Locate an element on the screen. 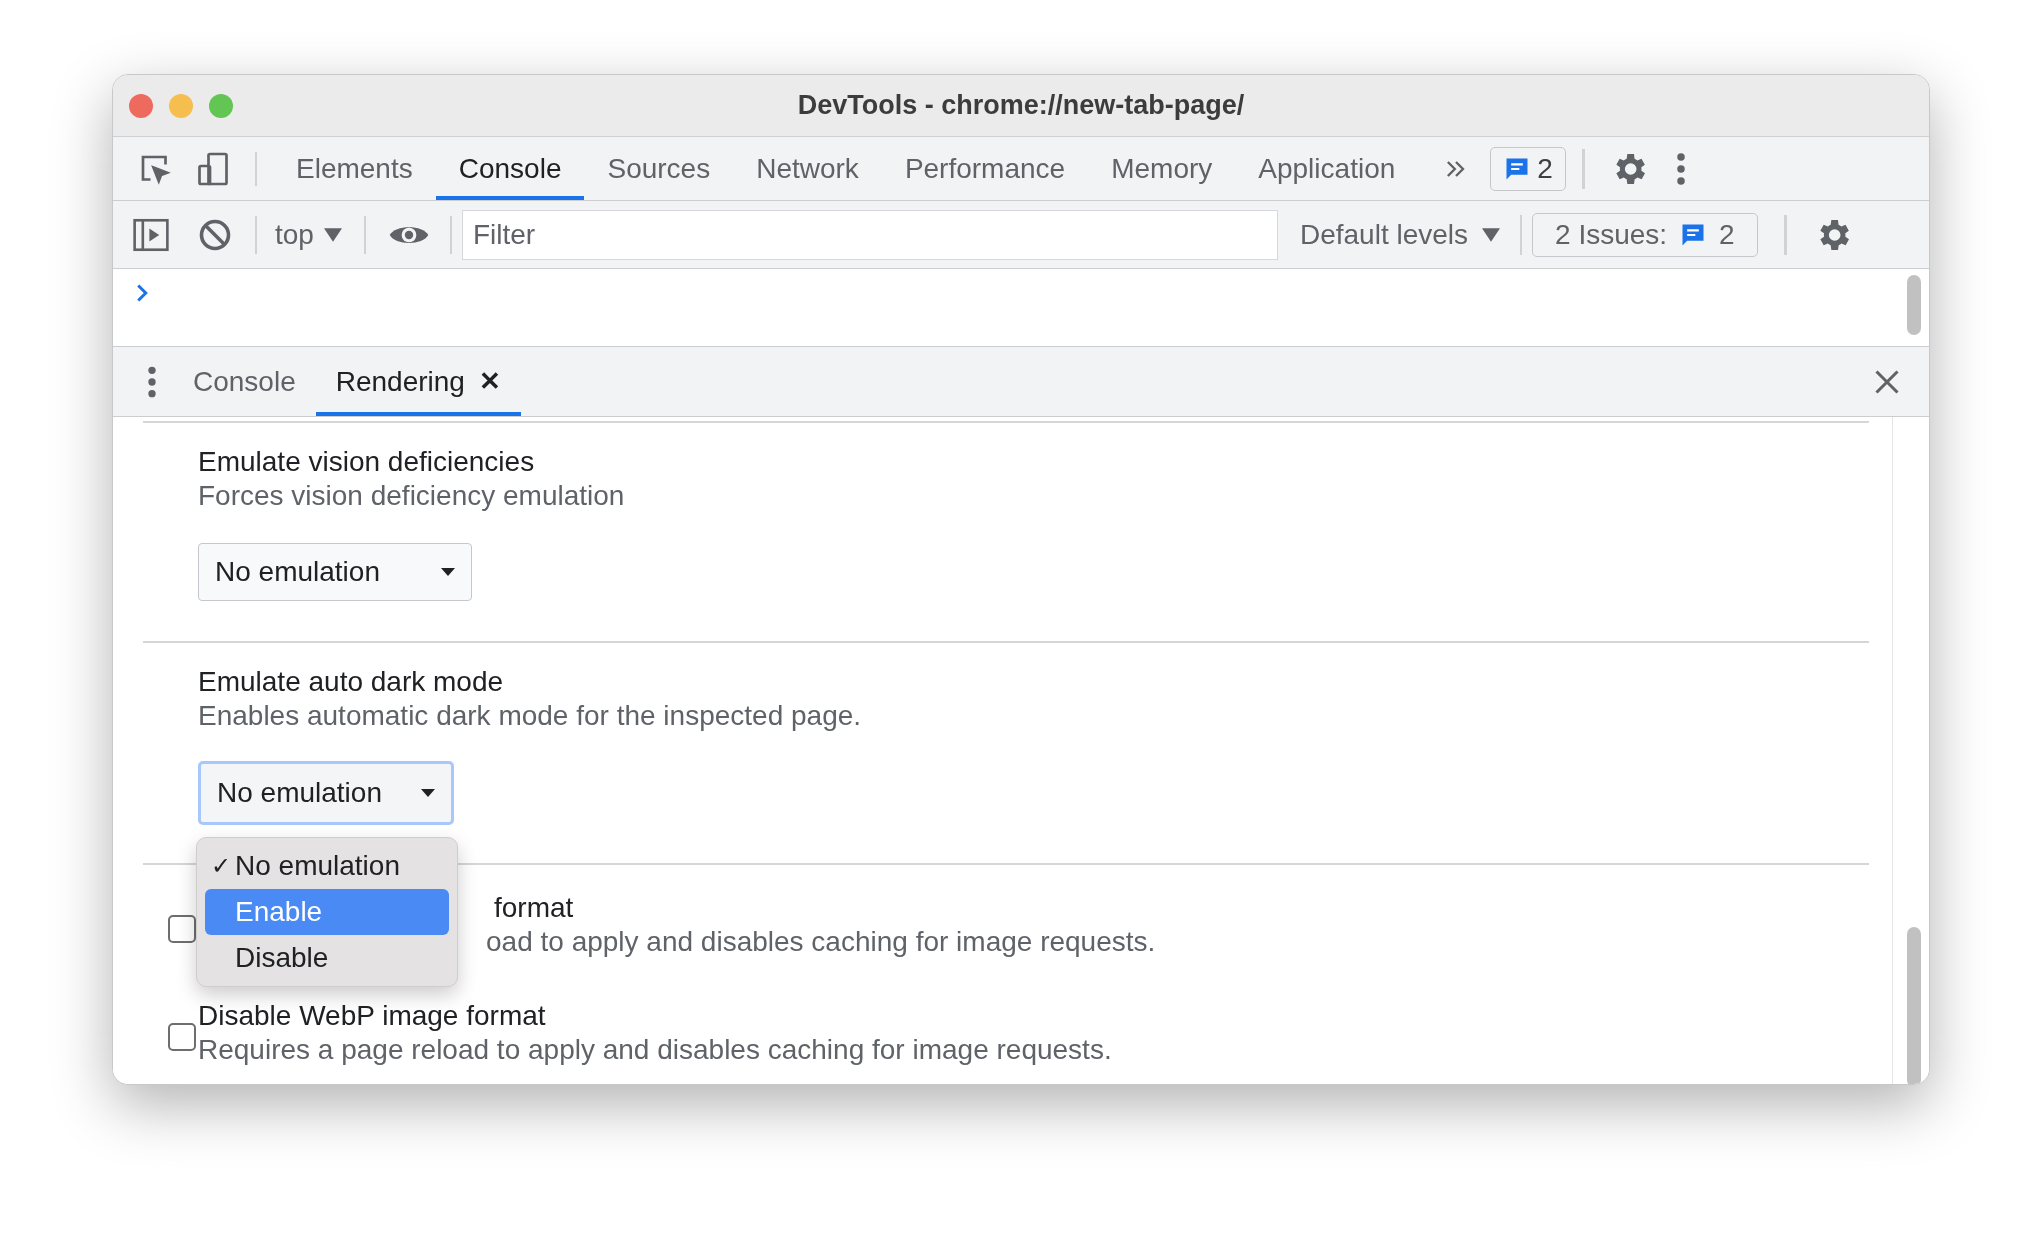 The width and height of the screenshot is (2042, 1234). tab: Application is located at coordinates (1327, 168).